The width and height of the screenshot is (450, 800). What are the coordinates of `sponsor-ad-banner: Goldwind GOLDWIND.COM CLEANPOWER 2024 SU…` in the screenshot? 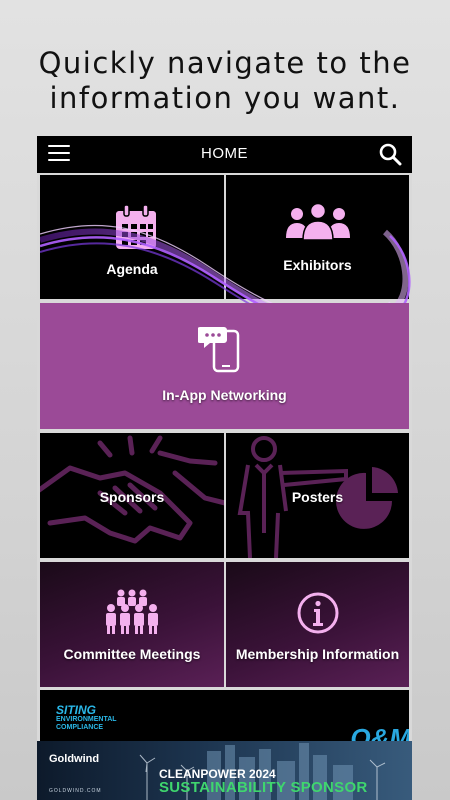 It's located at (224, 770).